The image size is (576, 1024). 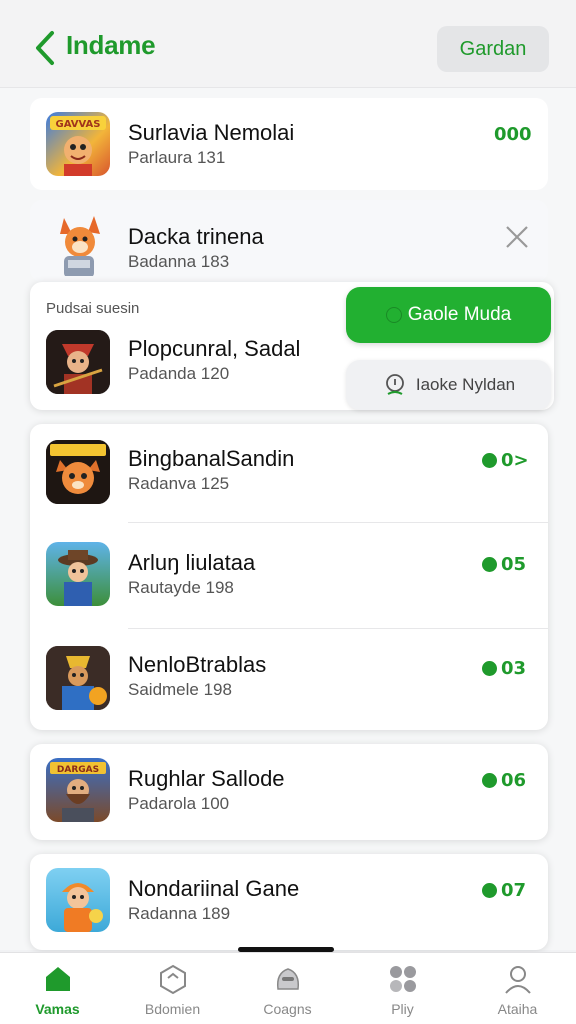 What do you see at coordinates (513, 134) in the screenshot?
I see `app-count: 000` at bounding box center [513, 134].